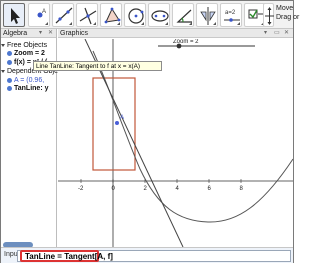 Image resolution: width=320 pixels, height=263 pixels. What do you see at coordinates (207, 15) in the screenshot?
I see `reflect-tool-button` at bounding box center [207, 15].